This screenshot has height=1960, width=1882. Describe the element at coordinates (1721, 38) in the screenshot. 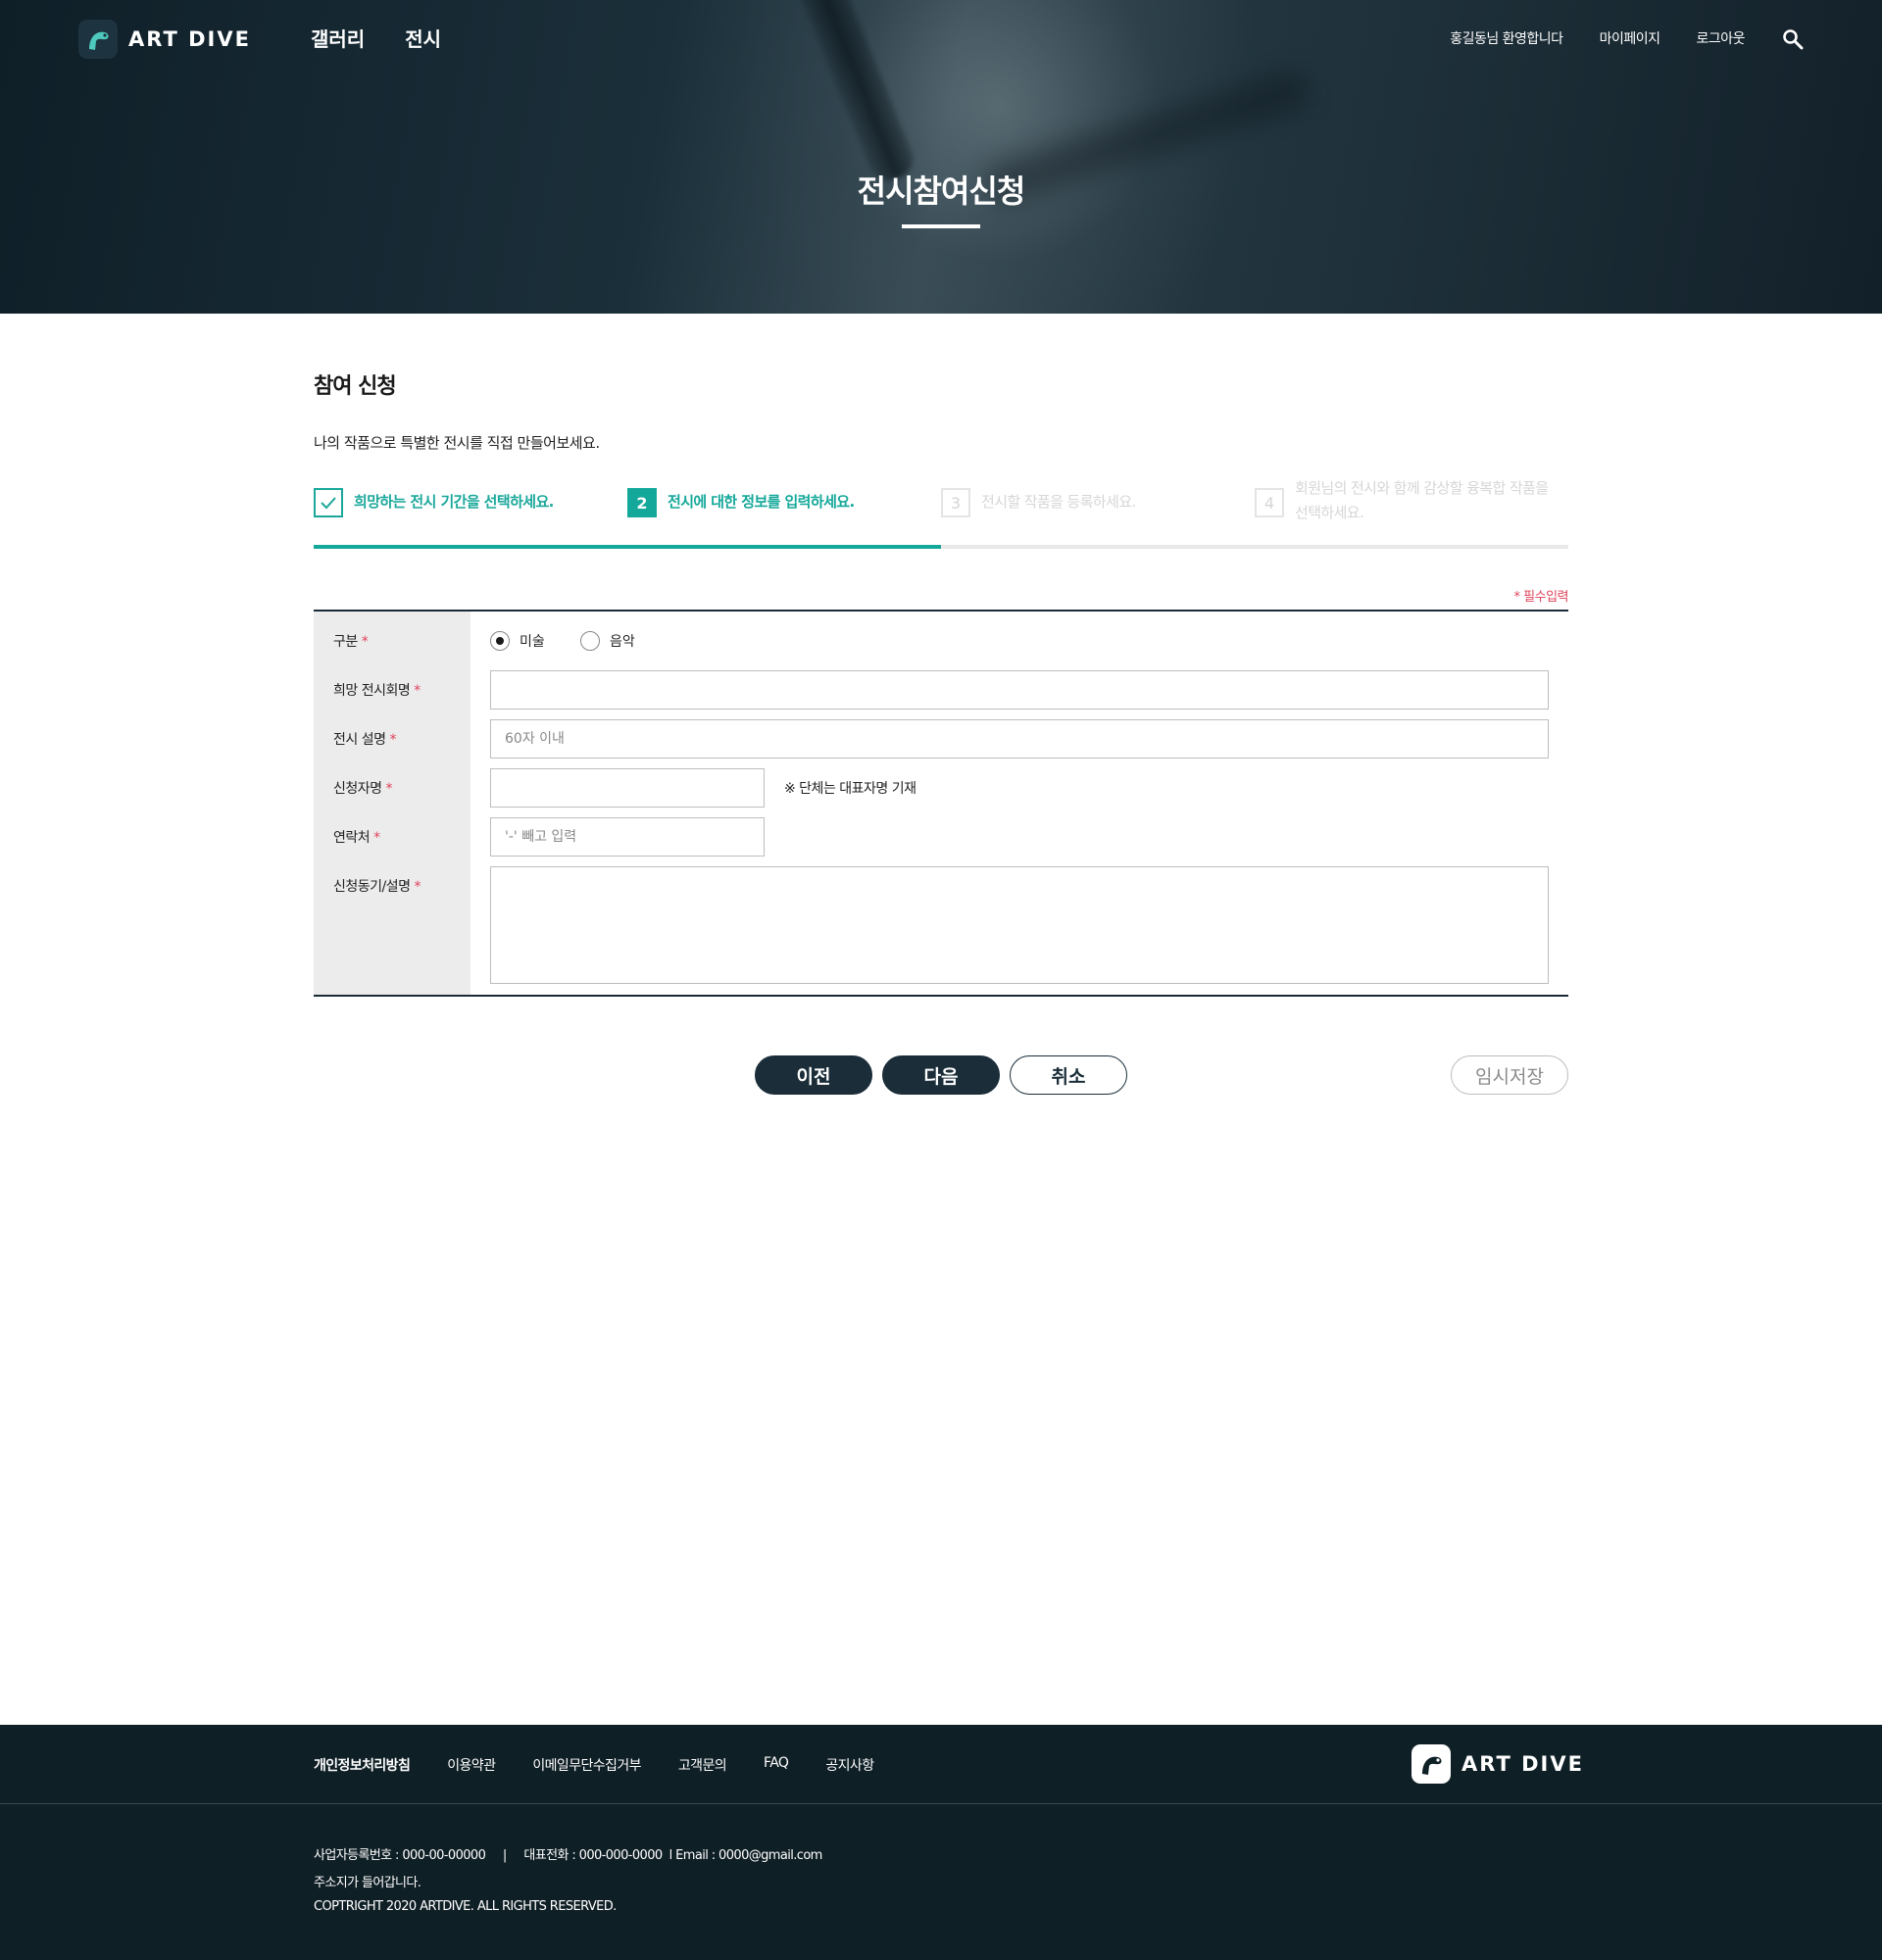

I see `logout-link: 로그아웃` at that location.